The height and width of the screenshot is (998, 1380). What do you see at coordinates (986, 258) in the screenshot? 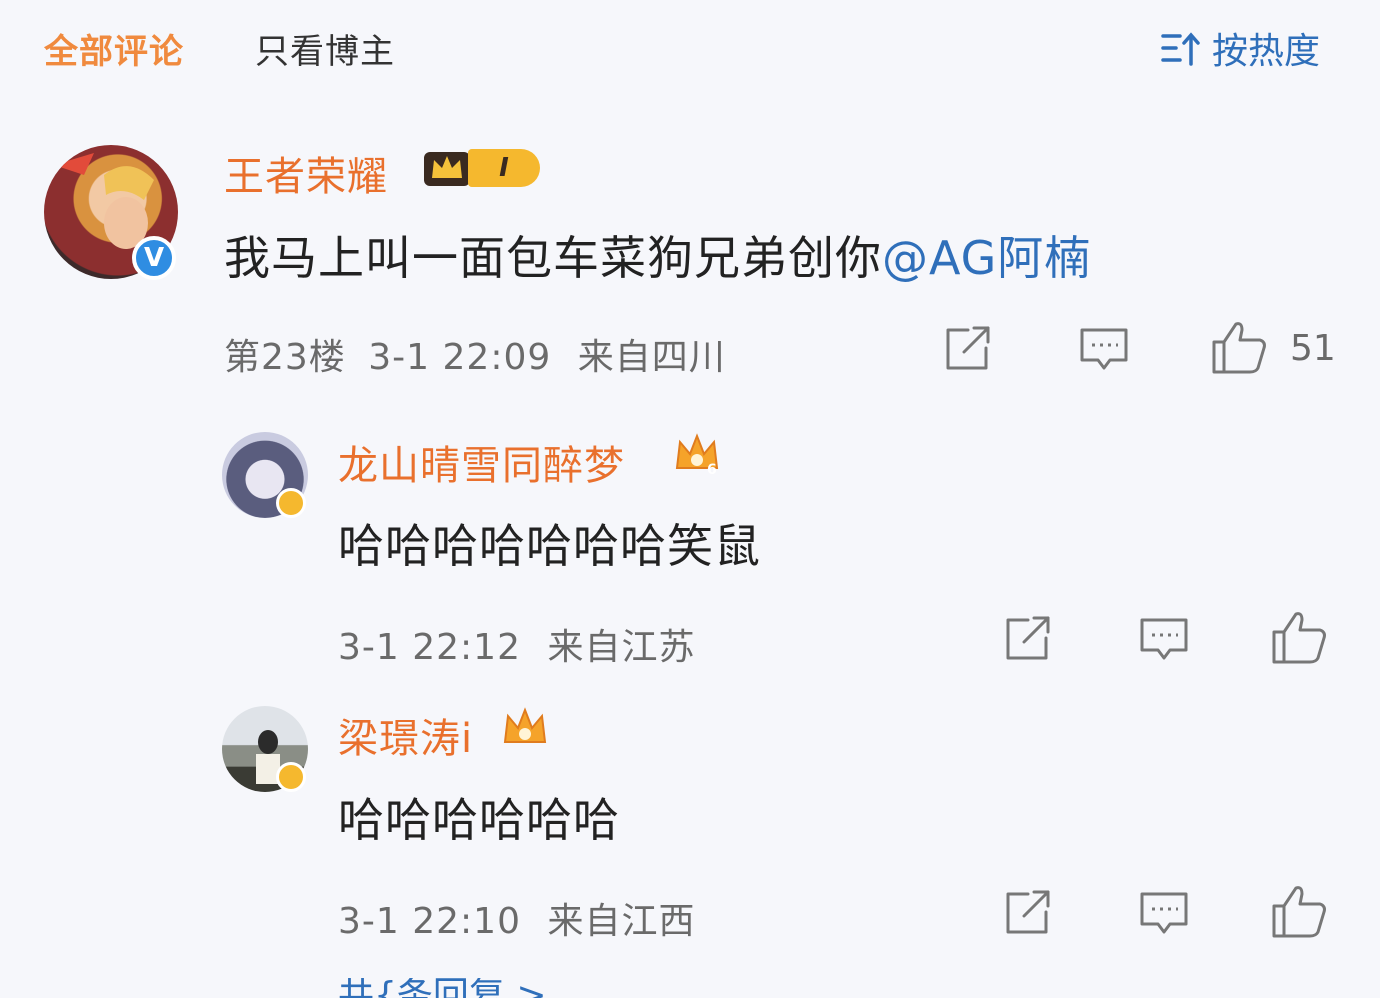
I see `mention-link: @AG阿楠` at bounding box center [986, 258].